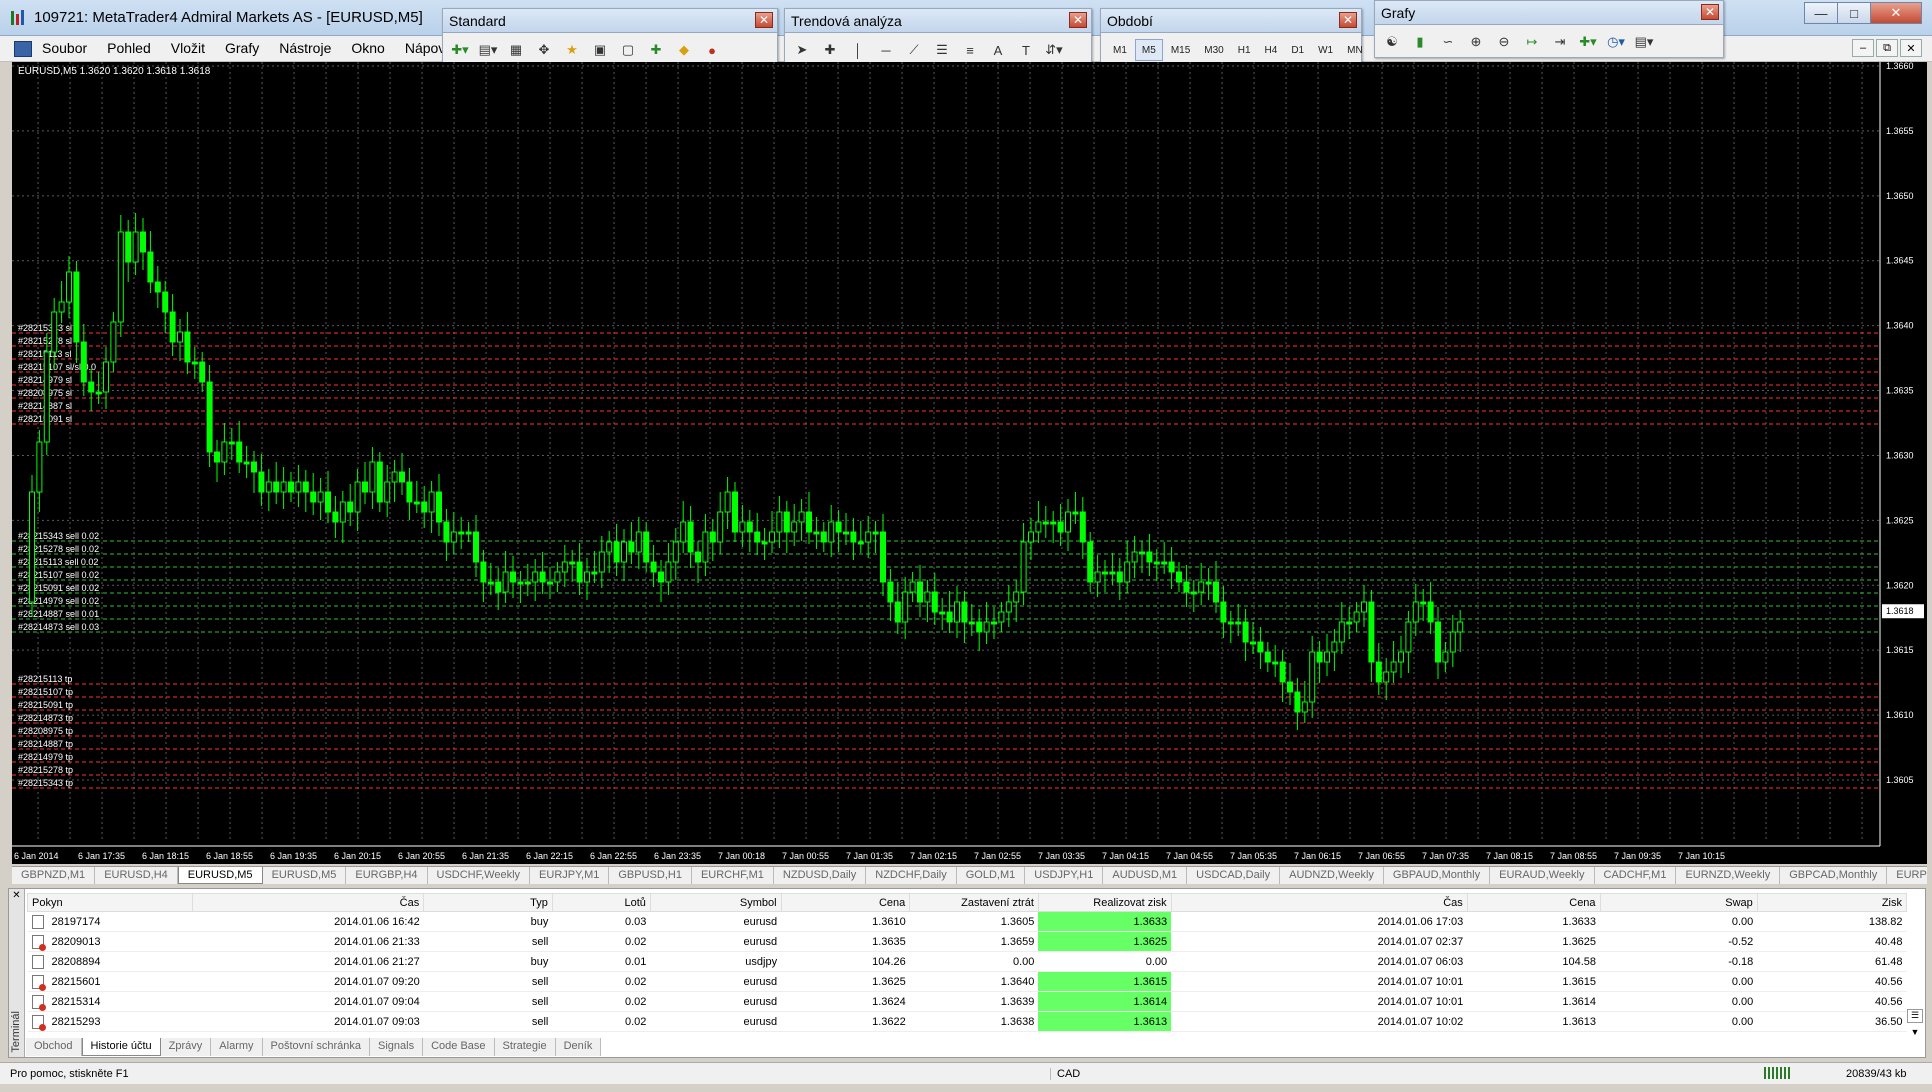  What do you see at coordinates (1616, 42) in the screenshot?
I see `periods-icon: ◷▾` at bounding box center [1616, 42].